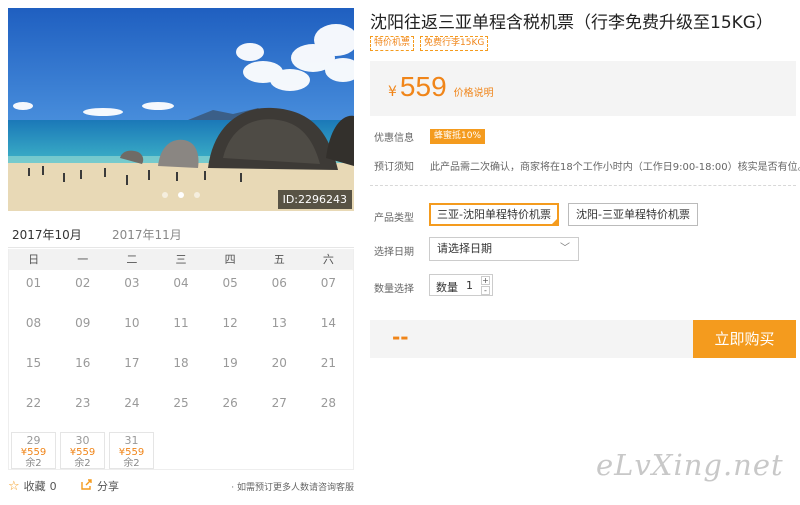 The width and height of the screenshot is (800, 505). I want to click on favorite-count: 0, so click(53, 486).